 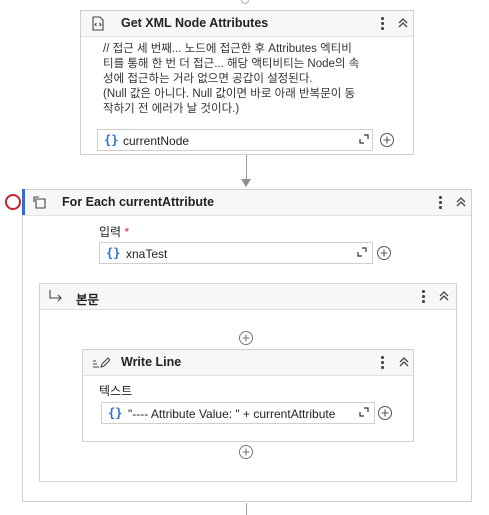 What do you see at coordinates (127, 232) in the screenshot?
I see `required-mark: *` at bounding box center [127, 232].